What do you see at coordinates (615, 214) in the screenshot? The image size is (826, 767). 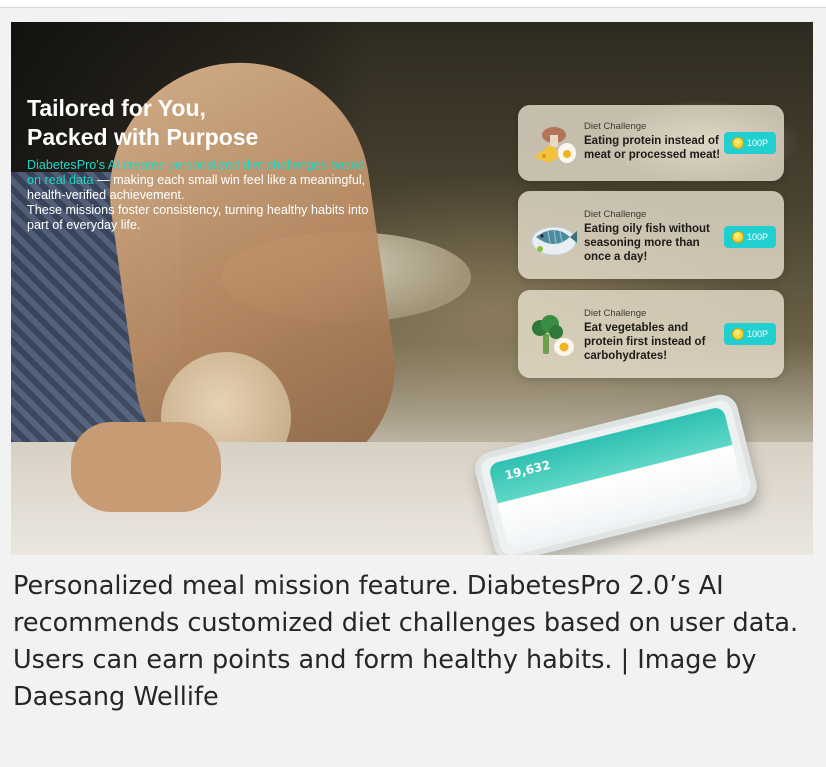 I see `challenge-2-kicker: Diet Challenge` at bounding box center [615, 214].